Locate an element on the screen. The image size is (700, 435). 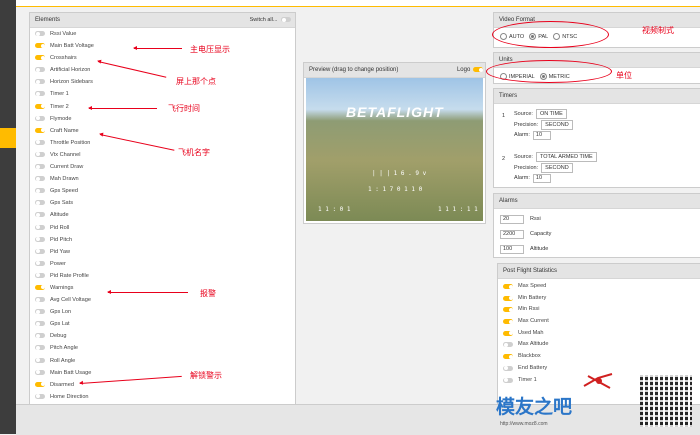
element-row: Pid Roll is located at coordinates (162, 228).